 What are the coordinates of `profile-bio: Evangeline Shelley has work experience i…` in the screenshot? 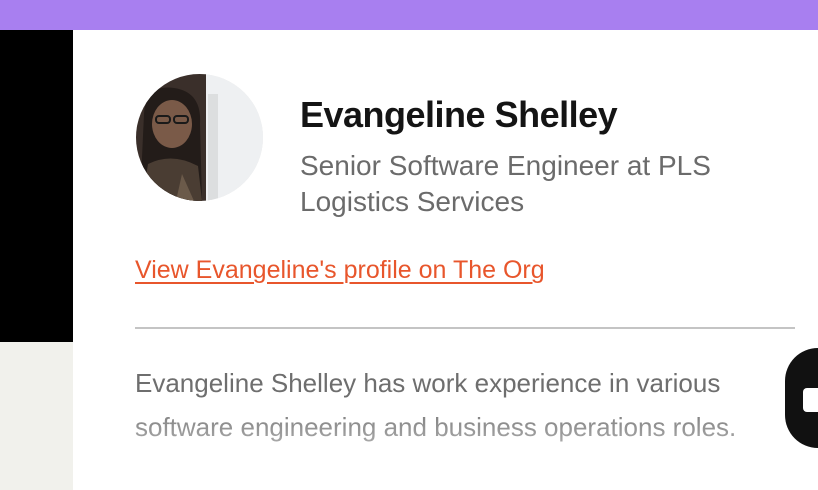 It's located at (436, 405).